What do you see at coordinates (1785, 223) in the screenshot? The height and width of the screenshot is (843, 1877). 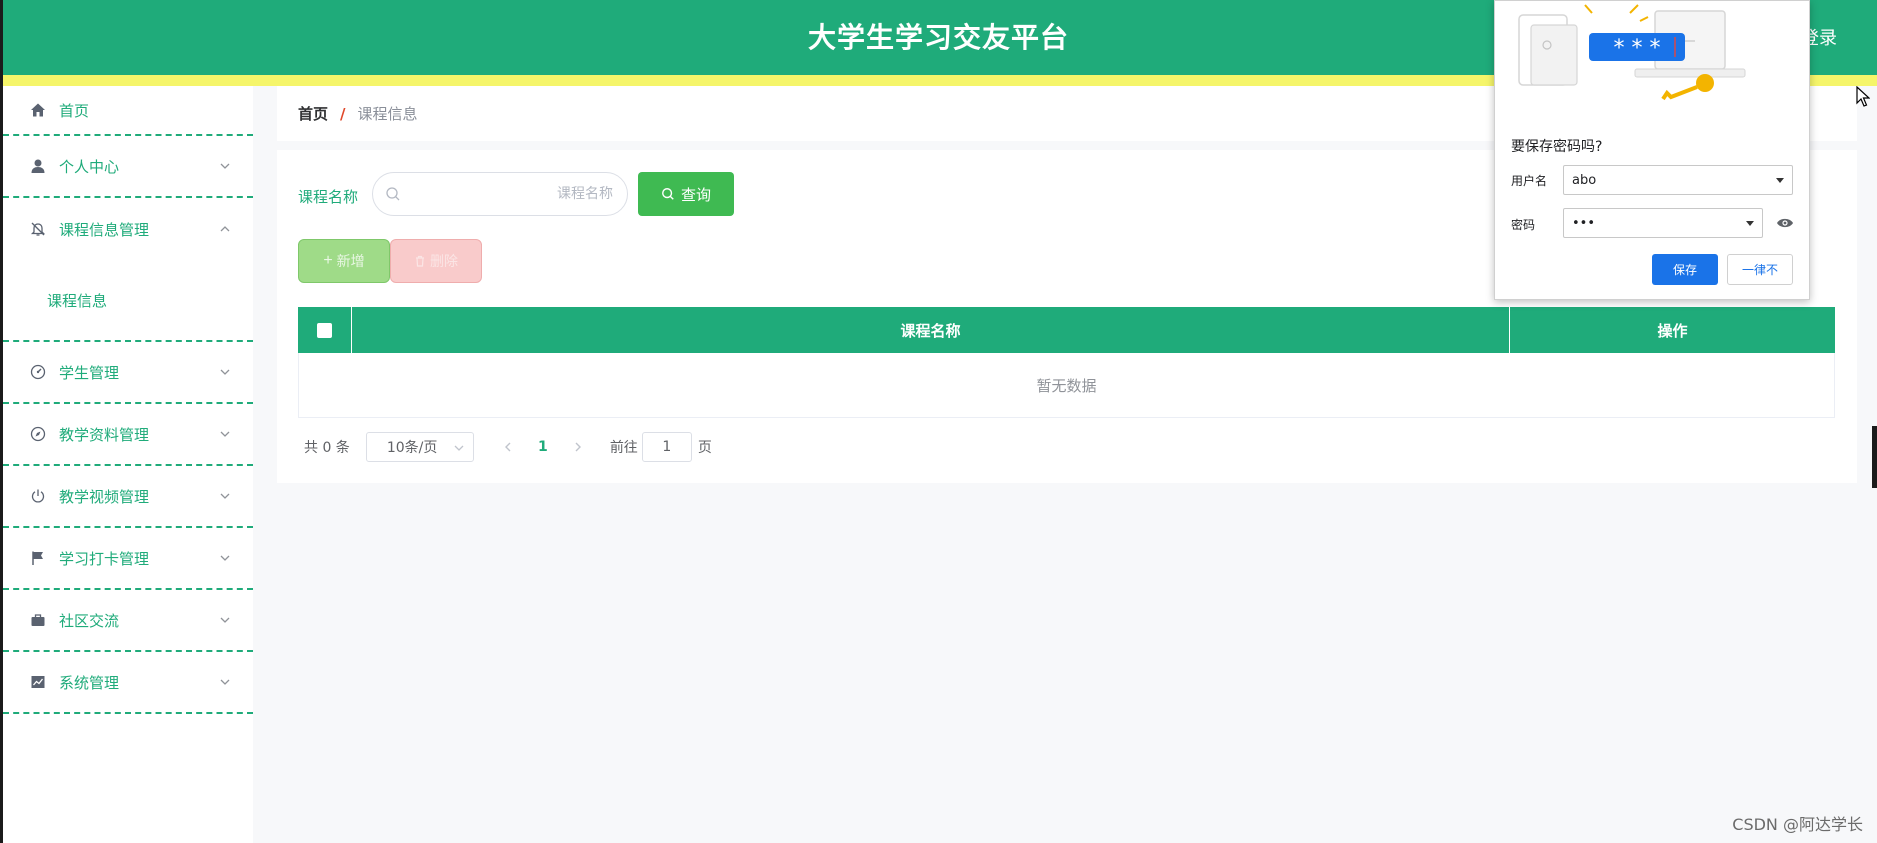 I see `show-password-icon` at bounding box center [1785, 223].